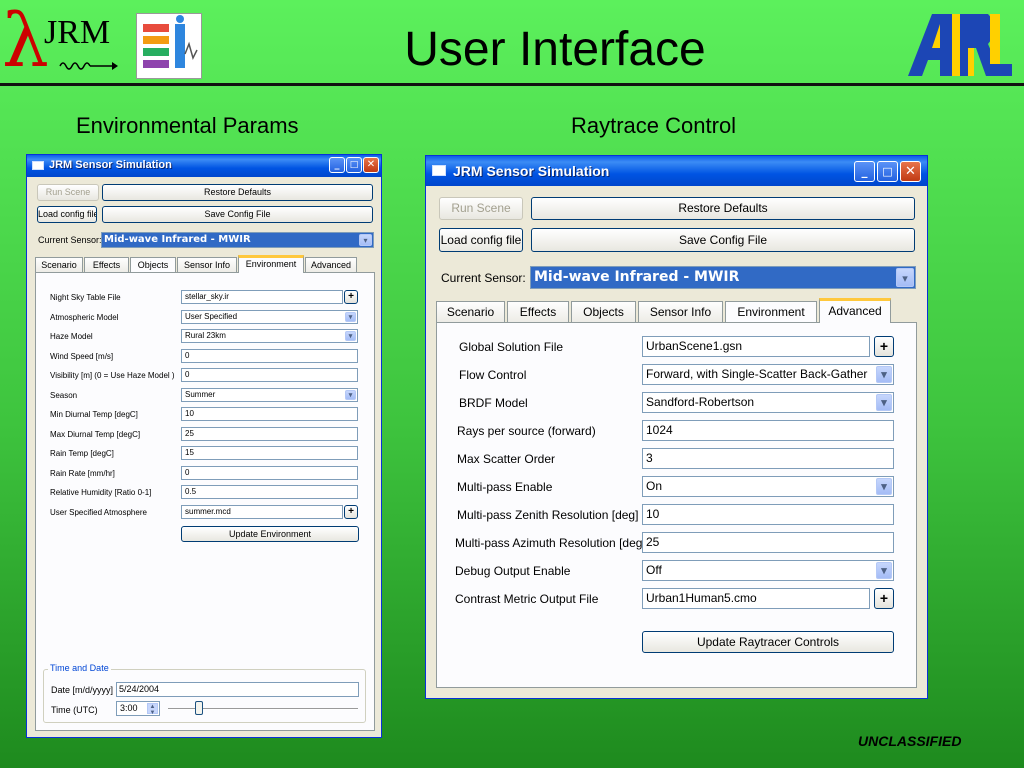 Image resolution: width=1024 pixels, height=768 pixels. What do you see at coordinates (262, 297) in the screenshot?
I see `night-sky-table-file-field: stellar_sky.ir` at bounding box center [262, 297].